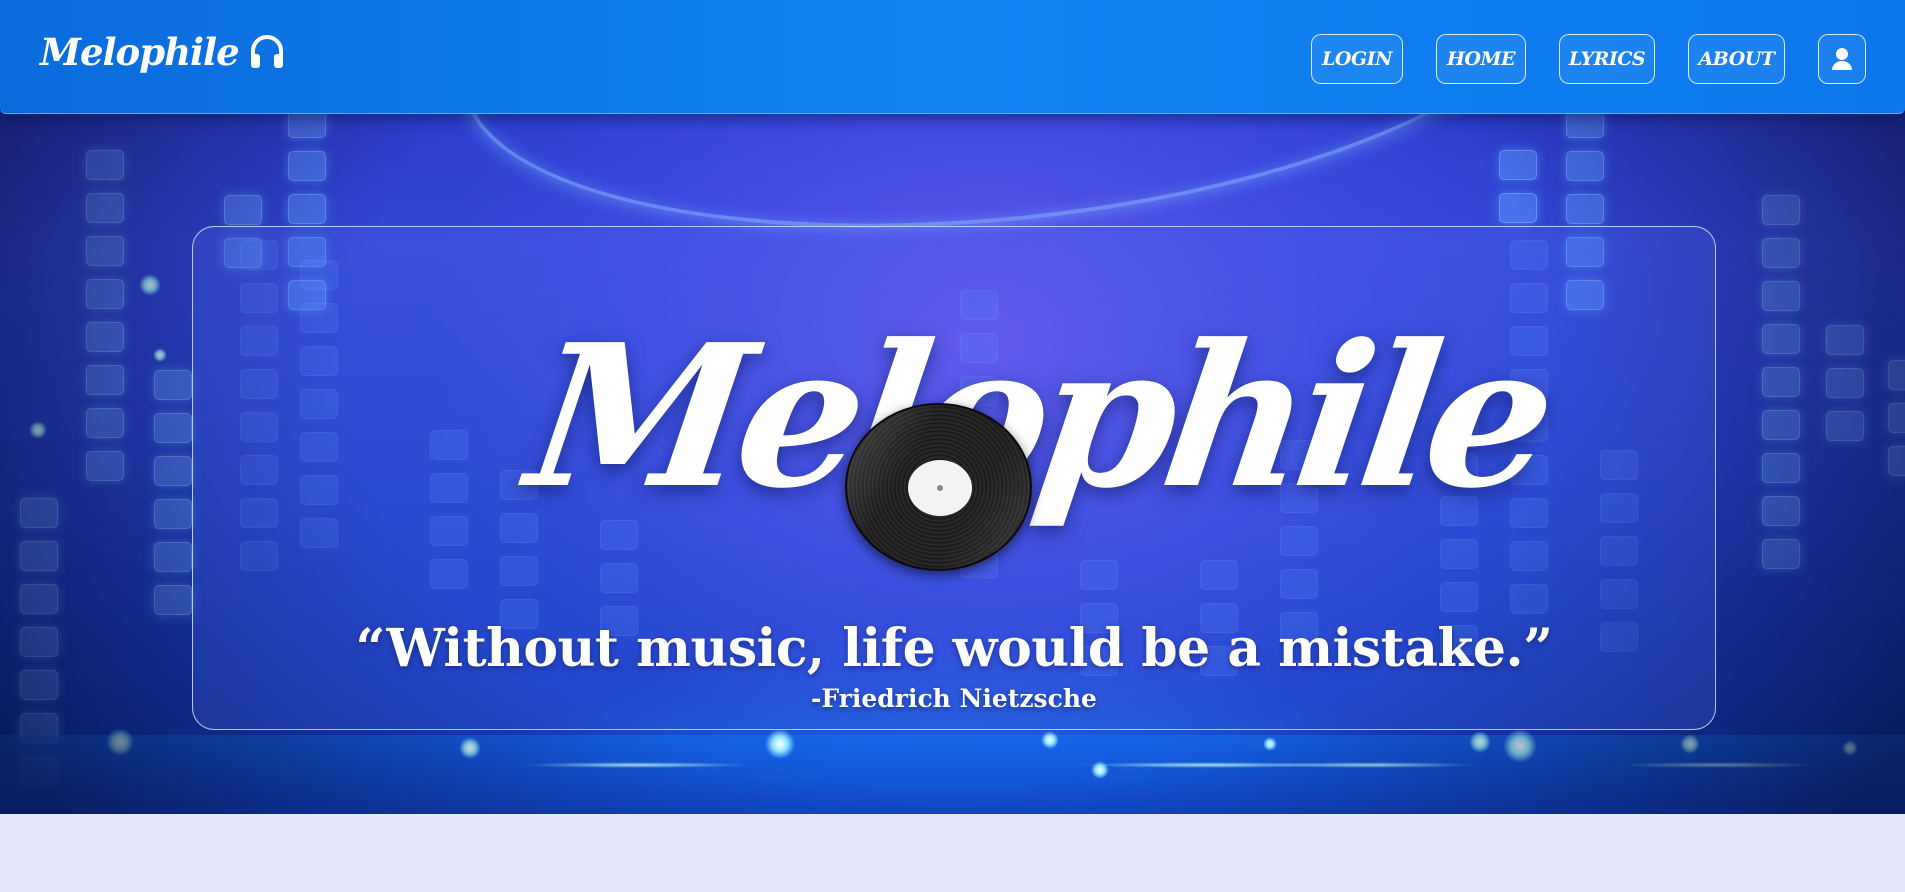  I want to click on nav-links: LOGIN HOME LYRICS ABOUT, so click(1588, 59).